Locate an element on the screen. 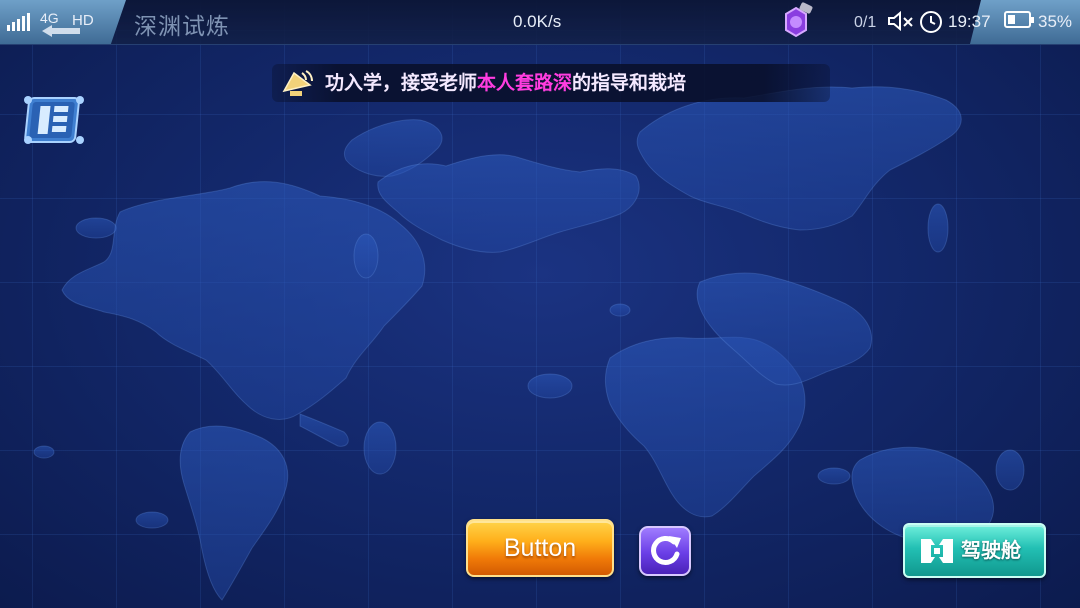 Image resolution: width=1080 pixels, height=608 pixels. network-speed: 0.0K/s is located at coordinates (537, 21).